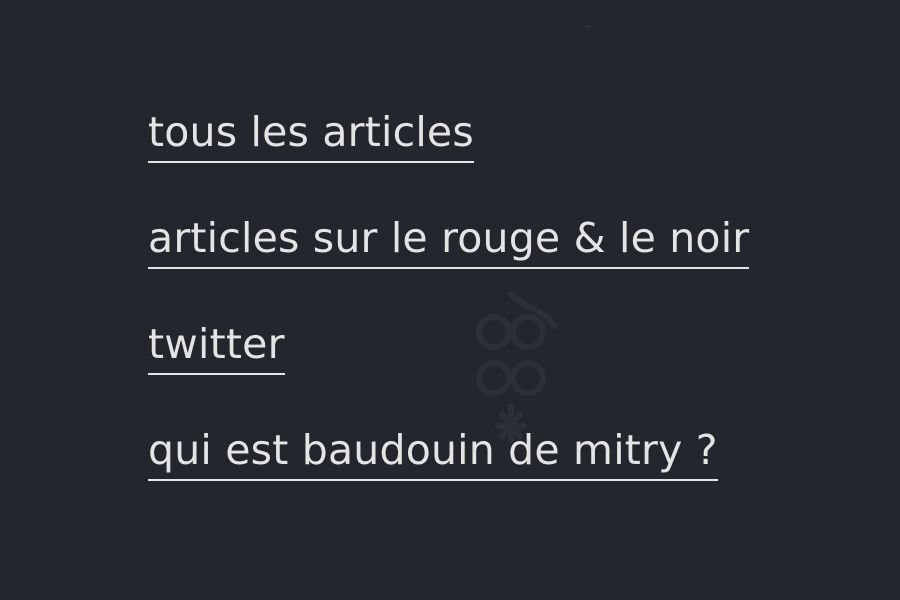  I want to click on menu-link-twitter: twitter, so click(216, 349).